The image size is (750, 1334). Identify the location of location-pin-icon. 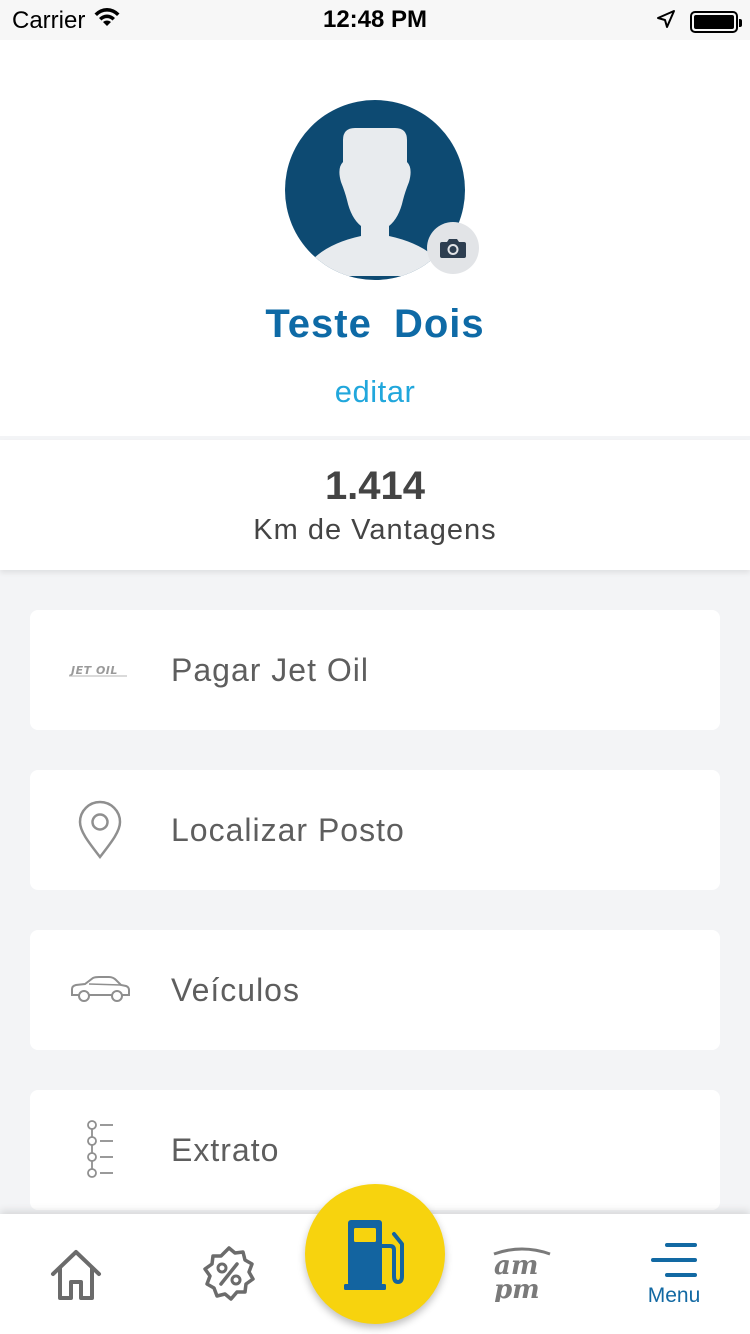
(100, 830).